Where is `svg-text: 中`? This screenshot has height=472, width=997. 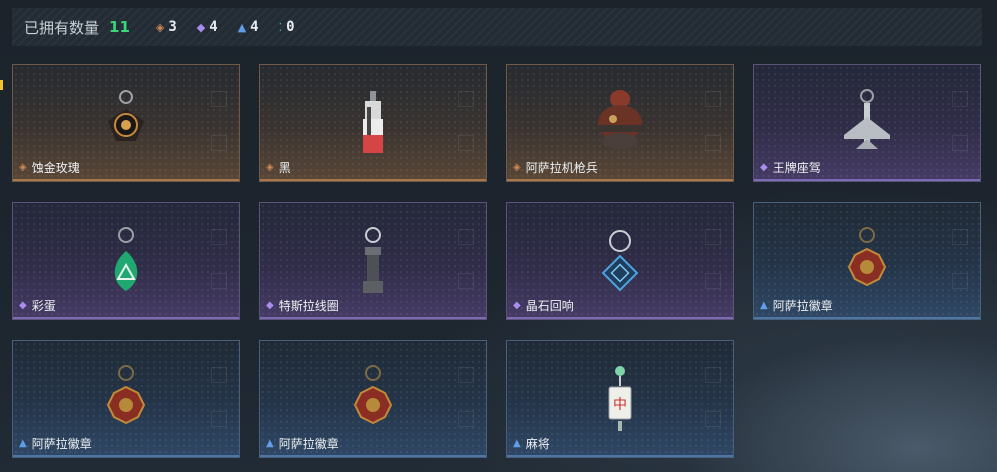 svg-text: 中 is located at coordinates (620, 405).